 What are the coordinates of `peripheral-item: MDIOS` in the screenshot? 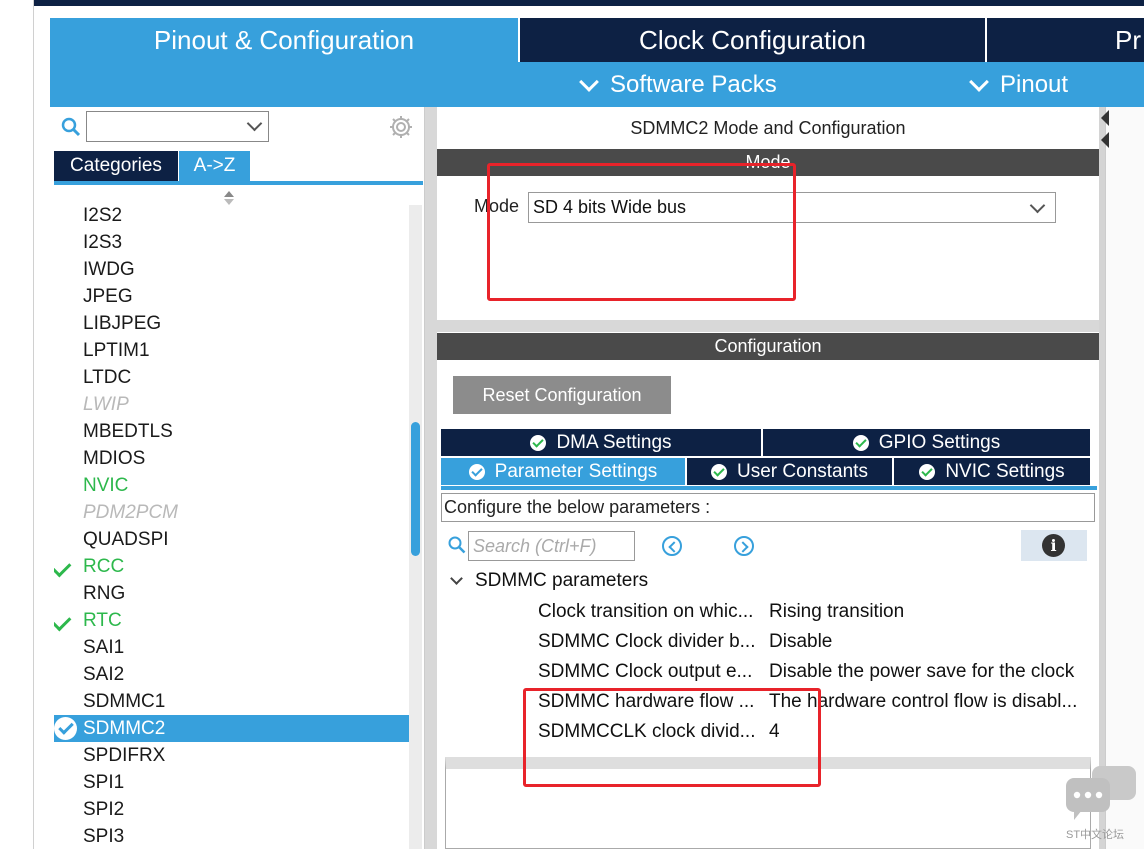 It's located at (231, 458).